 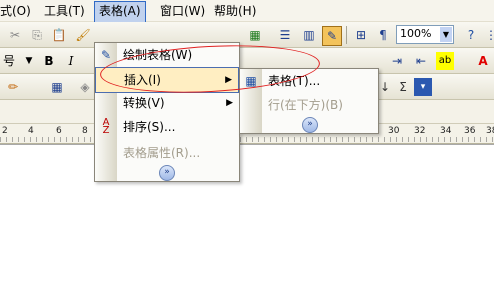 What do you see at coordinates (144, 103) in the screenshot?
I see `menu-item-label: 转换(V)` at bounding box center [144, 103].